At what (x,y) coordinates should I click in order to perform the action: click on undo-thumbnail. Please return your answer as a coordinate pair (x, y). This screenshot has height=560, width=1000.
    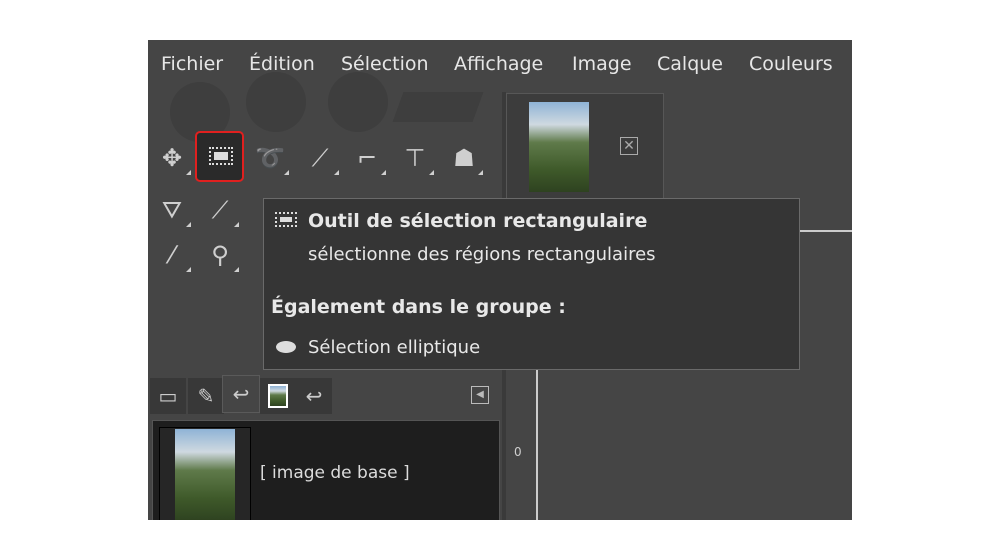
    Looking at the image, I should click on (205, 474).